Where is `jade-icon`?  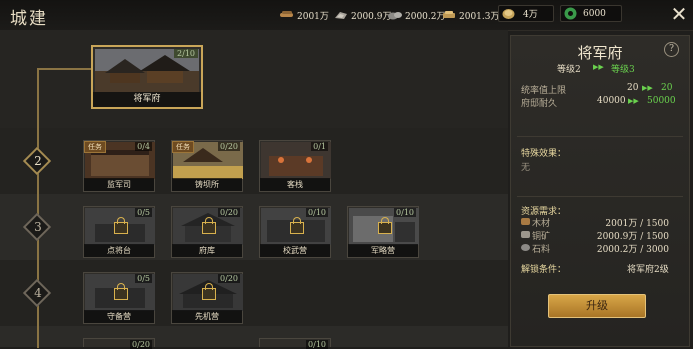 jade-icon is located at coordinates (570, 13).